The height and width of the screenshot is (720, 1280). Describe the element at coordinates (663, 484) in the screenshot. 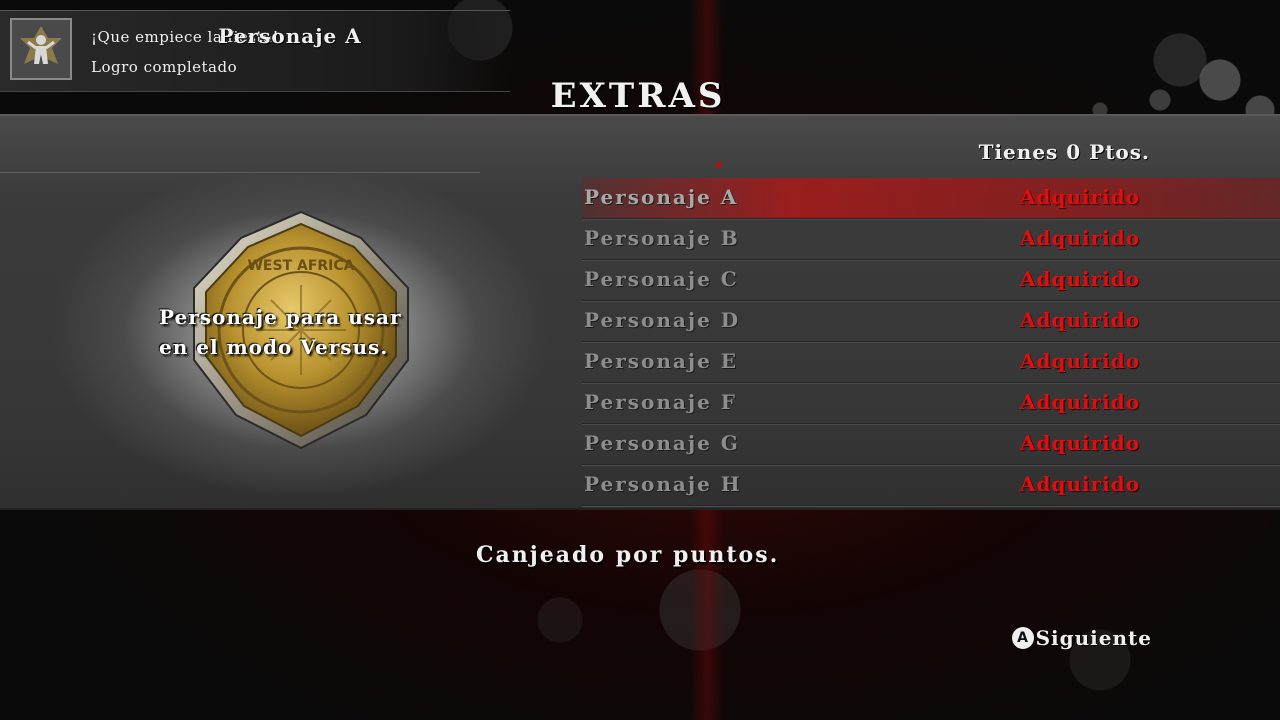

I see `item-name: Personaje H` at that location.